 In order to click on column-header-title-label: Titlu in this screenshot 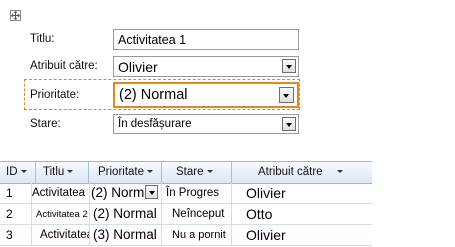, I will do `click(54, 172)`.